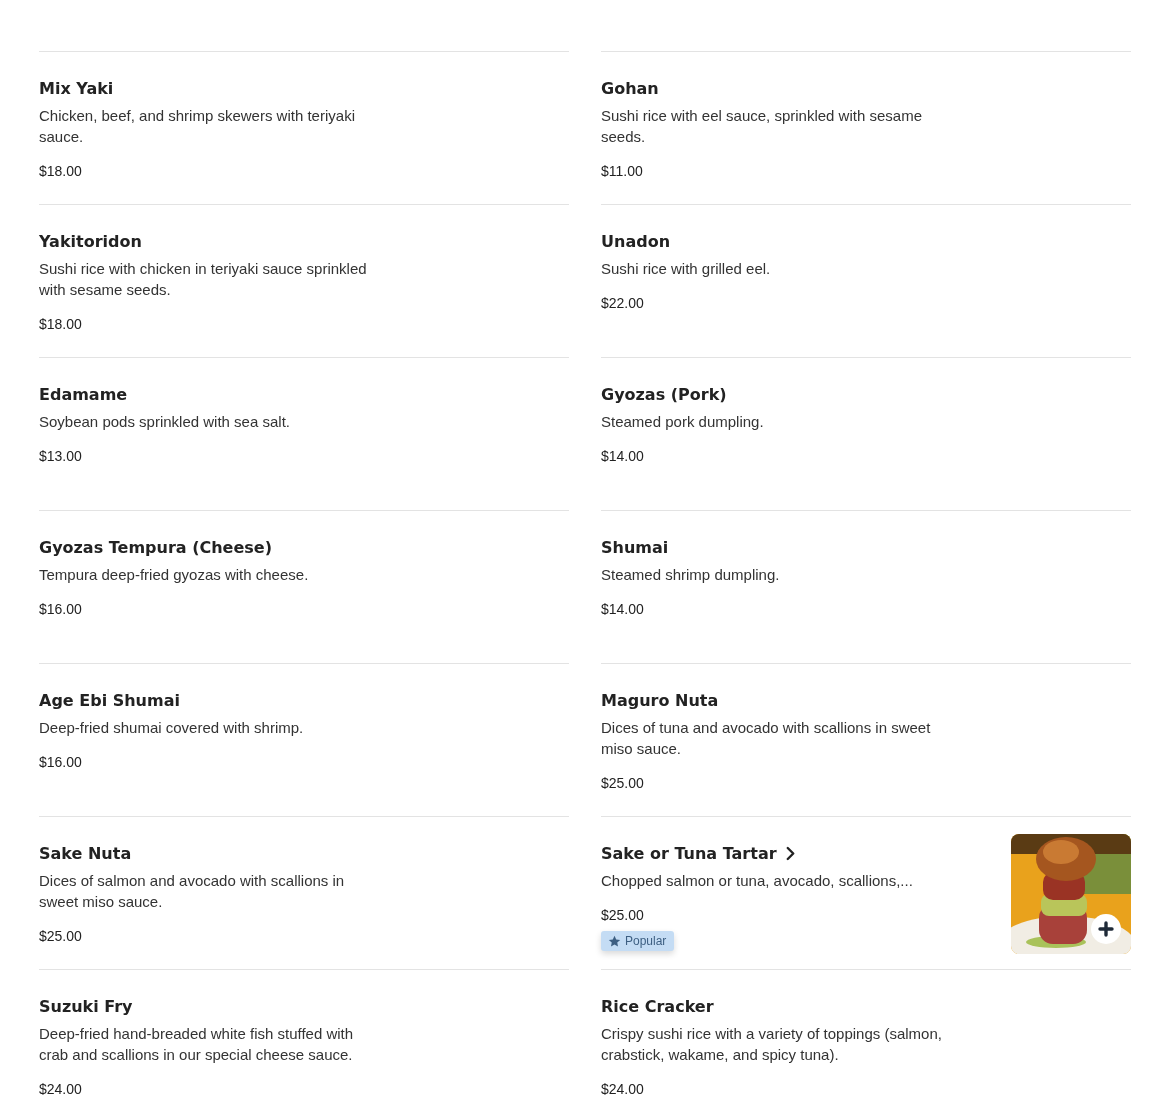 The width and height of the screenshot is (1170, 1110). I want to click on star-icon, so click(614, 941).